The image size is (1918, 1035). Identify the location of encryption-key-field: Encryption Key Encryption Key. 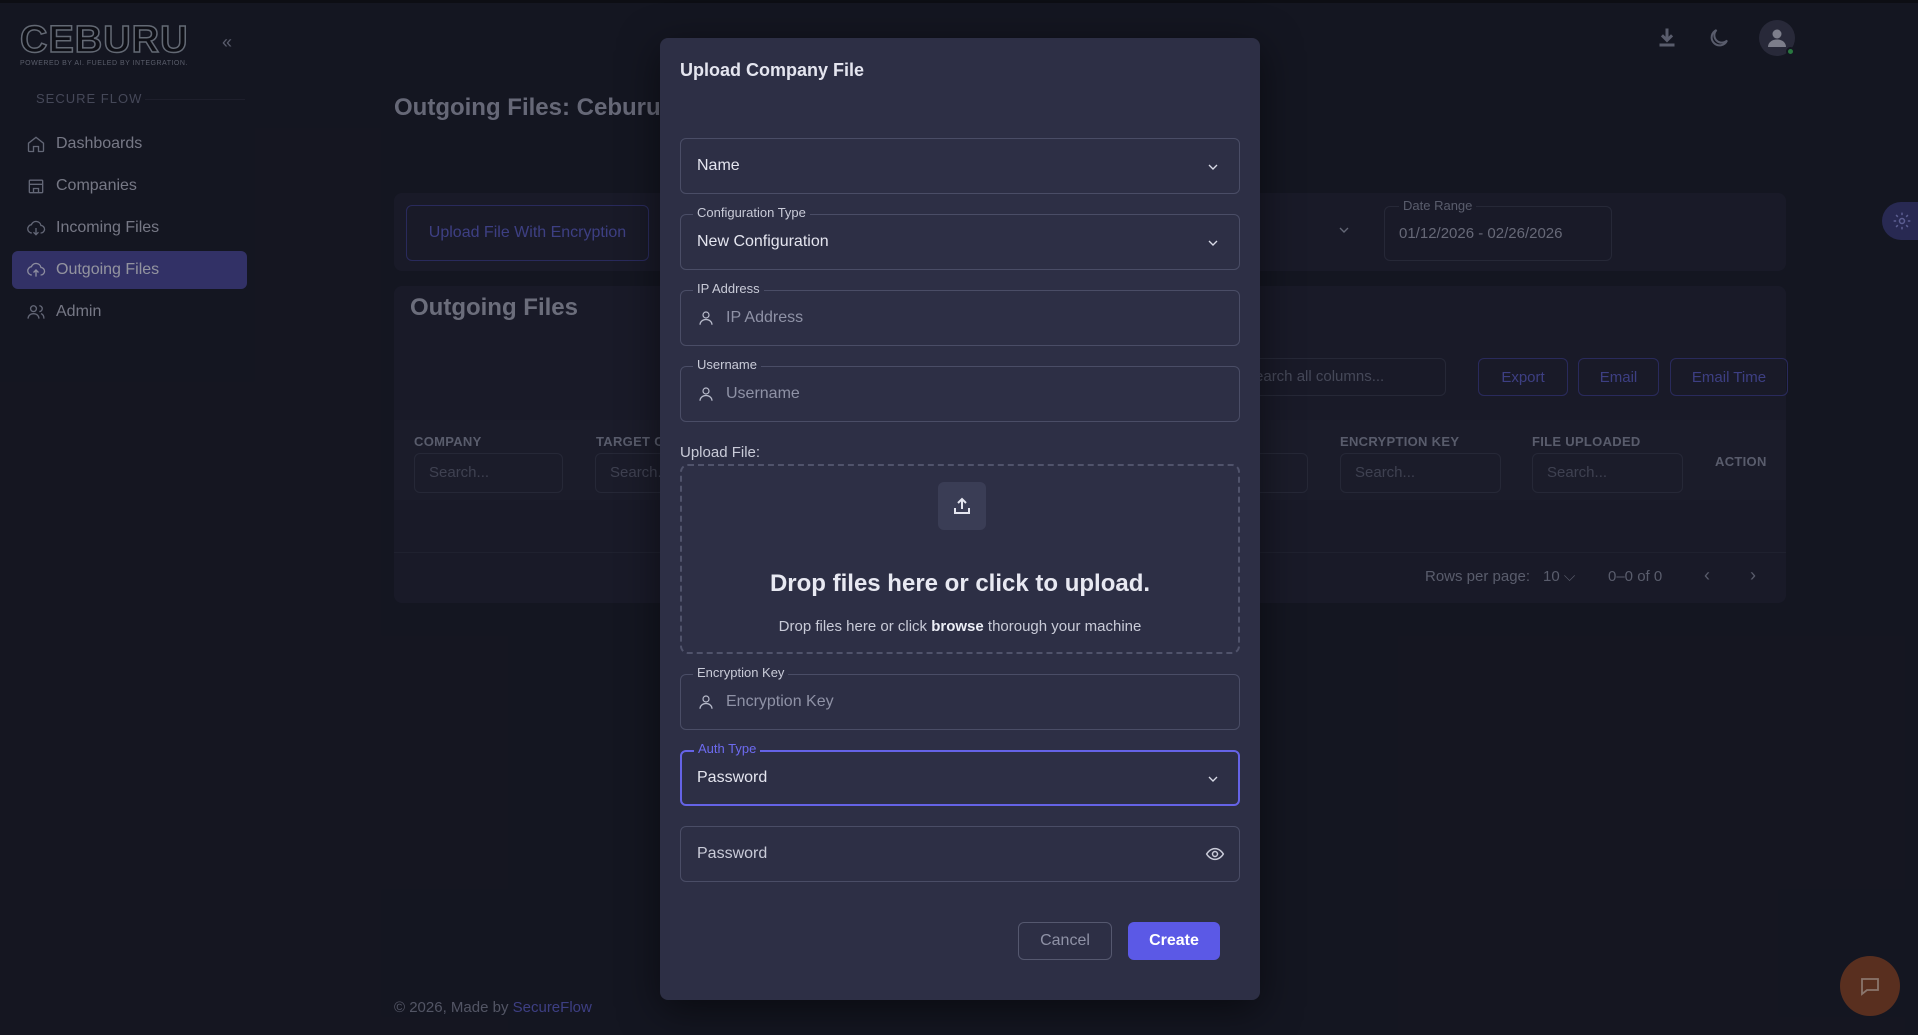
(960, 697).